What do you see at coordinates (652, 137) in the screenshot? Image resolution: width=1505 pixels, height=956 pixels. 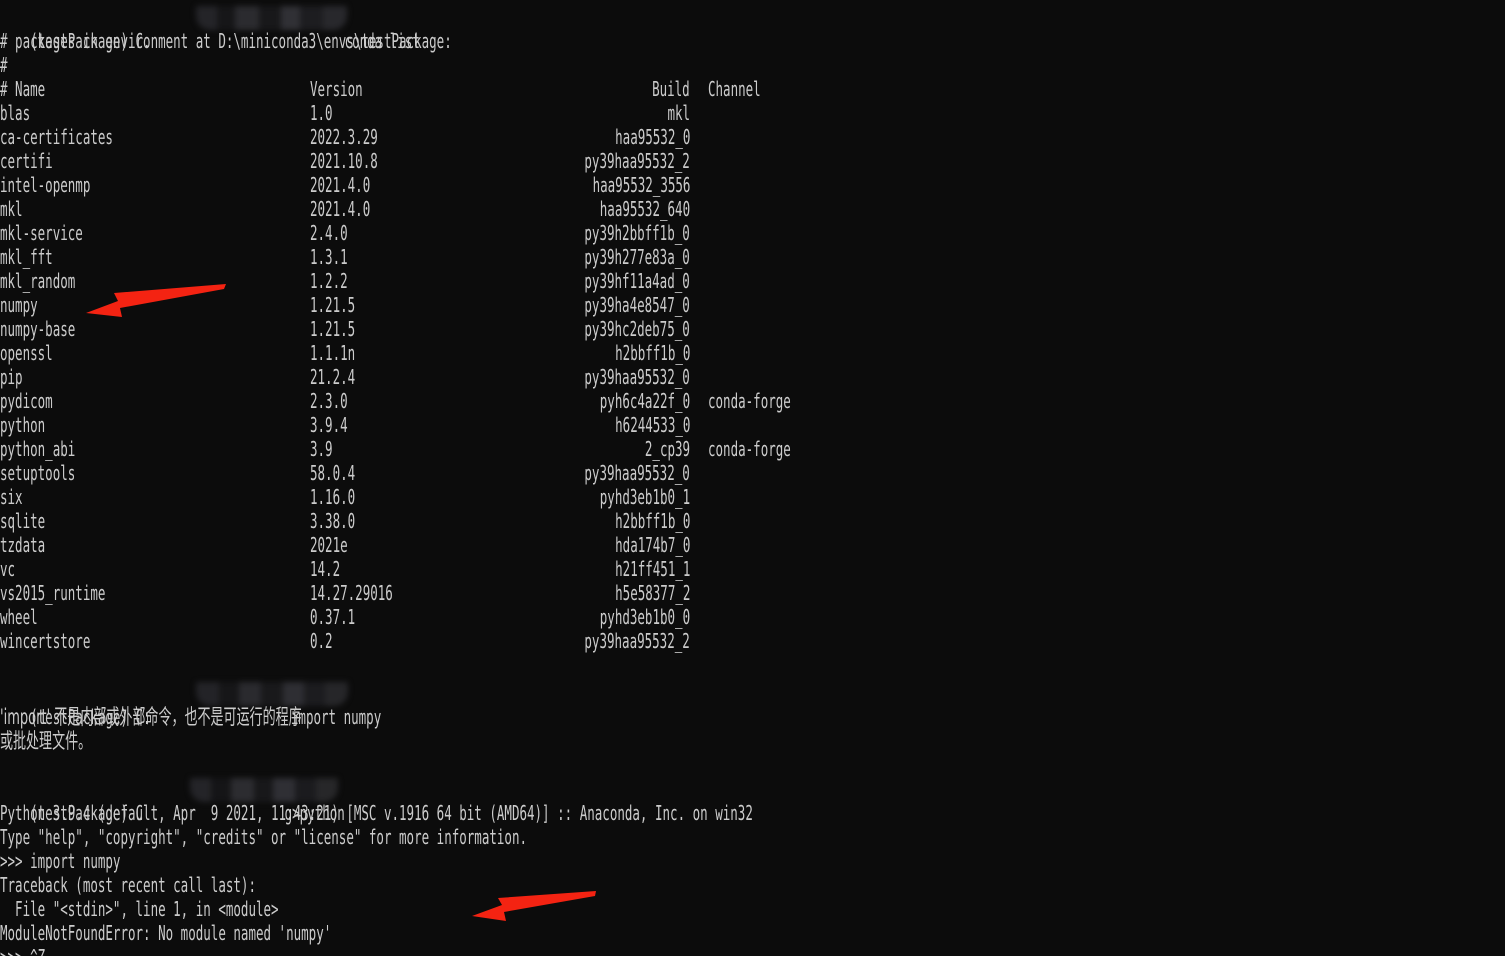 I see `package-build: haa95532_0` at bounding box center [652, 137].